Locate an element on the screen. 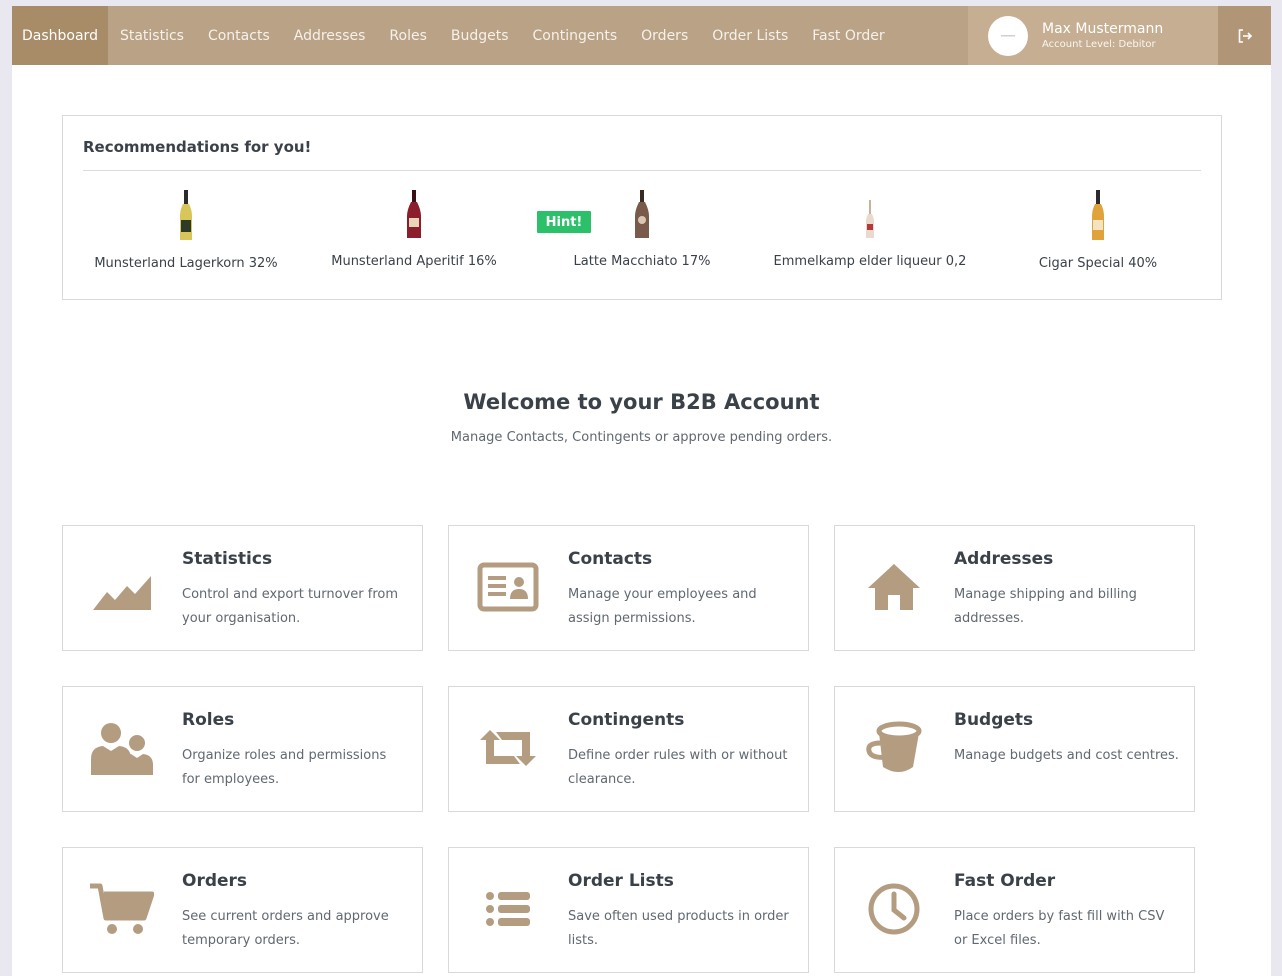  product-name: Cigar Special 40% is located at coordinates (1098, 263).